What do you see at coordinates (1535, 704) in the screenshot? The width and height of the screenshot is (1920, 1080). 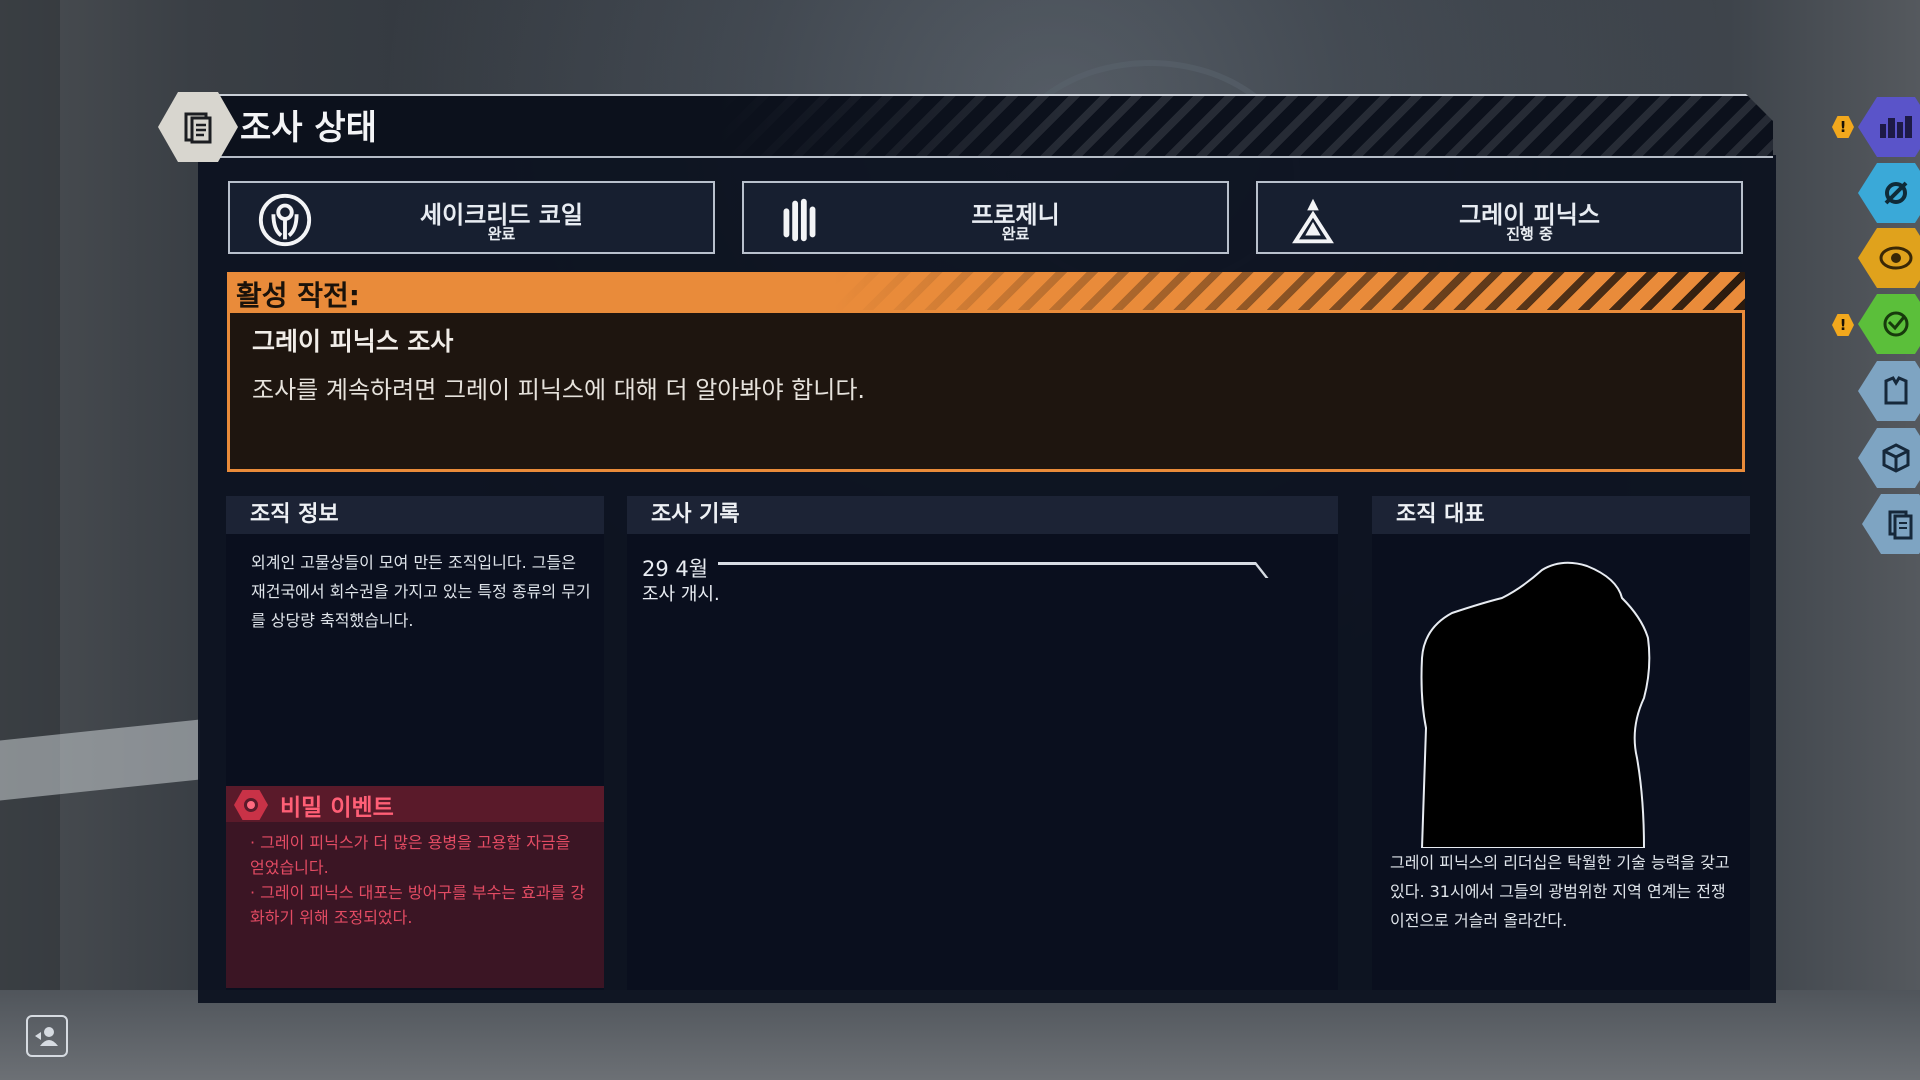 I see `leader-silhouette` at bounding box center [1535, 704].